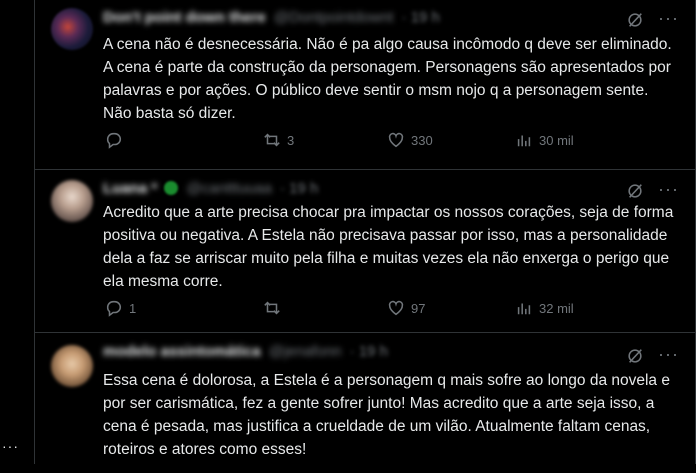  Describe the element at coordinates (305, 351) in the screenshot. I see `author-handle: @jenafonn` at that location.